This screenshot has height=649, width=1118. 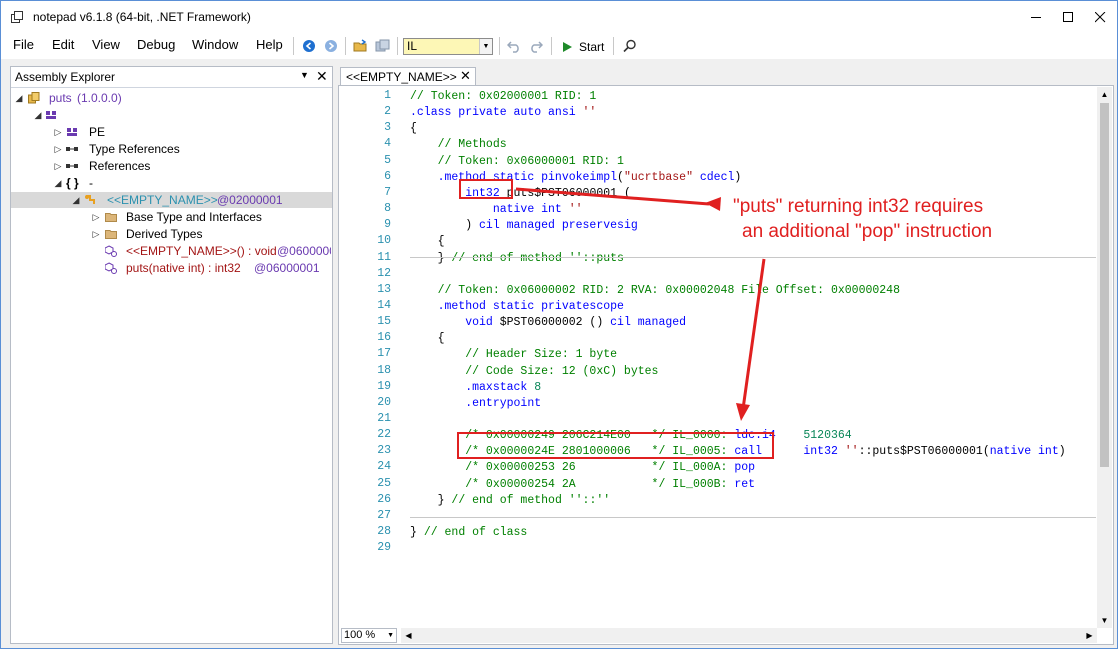 I want to click on back-icon, so click(x=309, y=46).